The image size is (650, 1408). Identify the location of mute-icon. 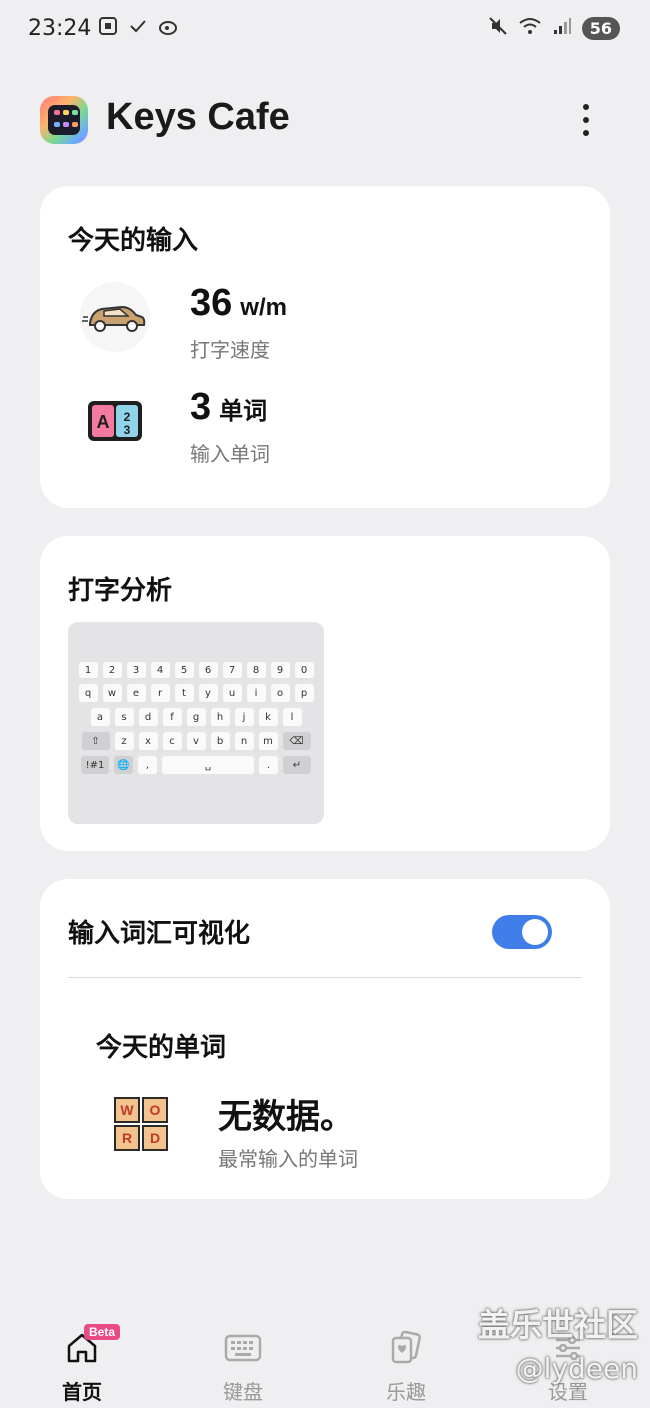
(498, 28).